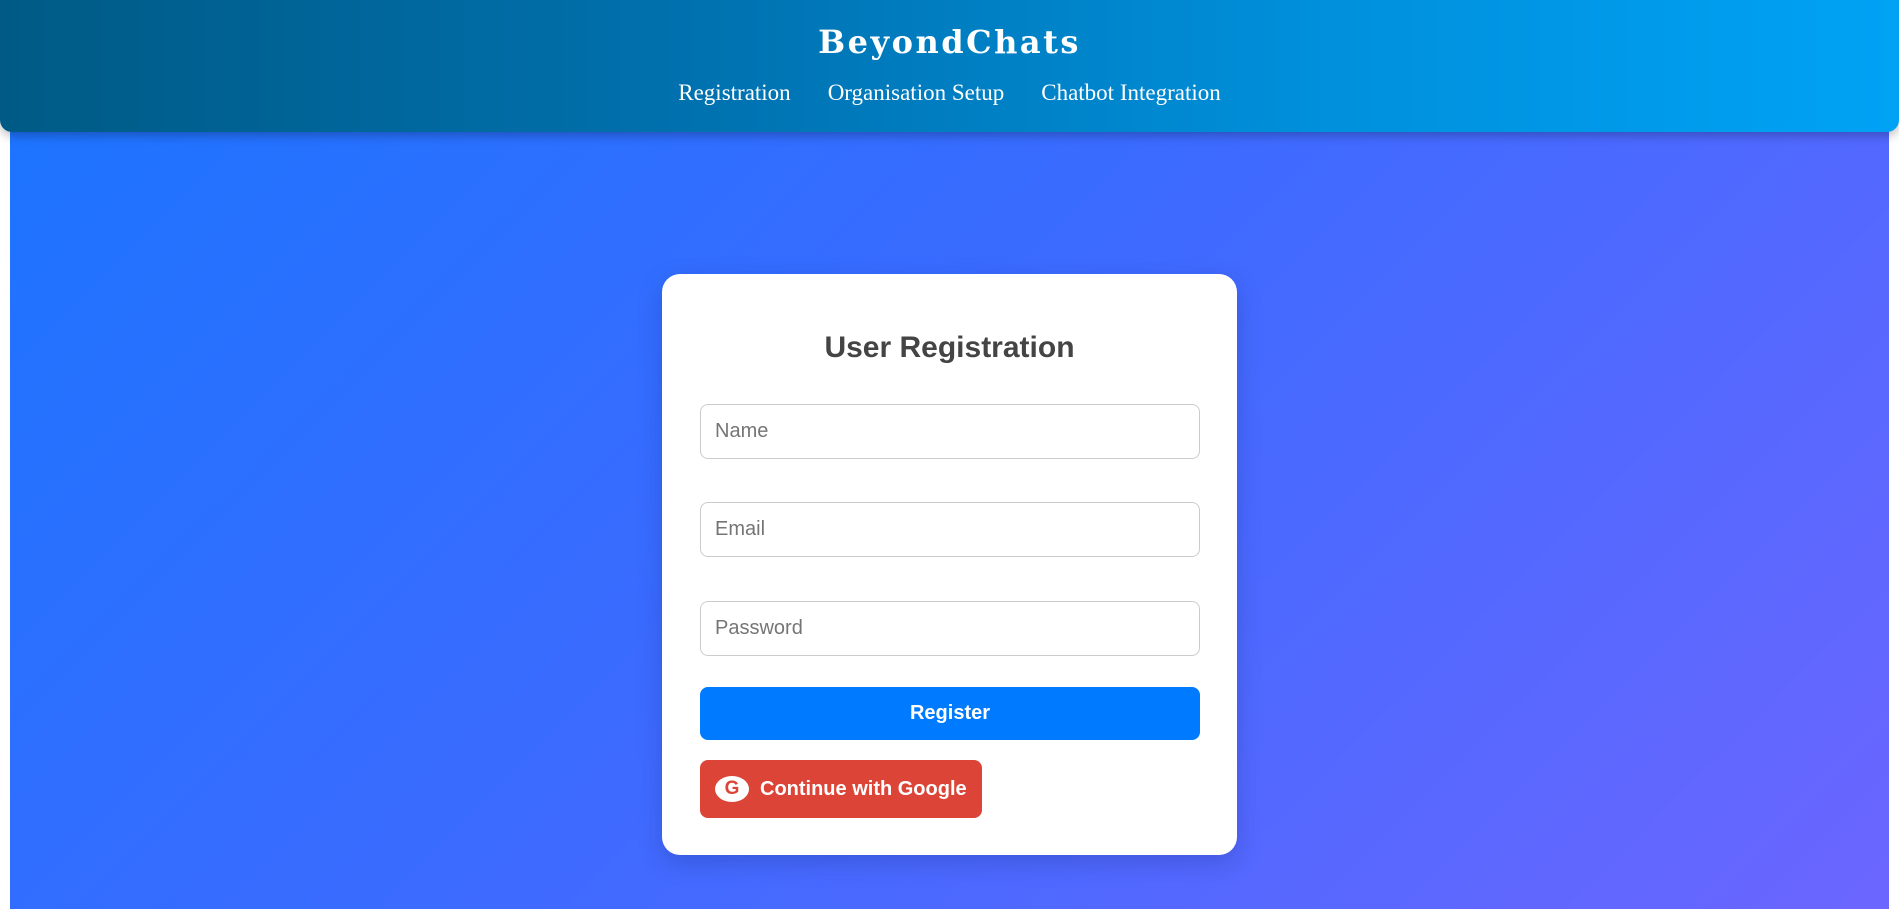 The image size is (1899, 909). I want to click on nav-item-organisation-setup: Organisation Setup, so click(916, 93).